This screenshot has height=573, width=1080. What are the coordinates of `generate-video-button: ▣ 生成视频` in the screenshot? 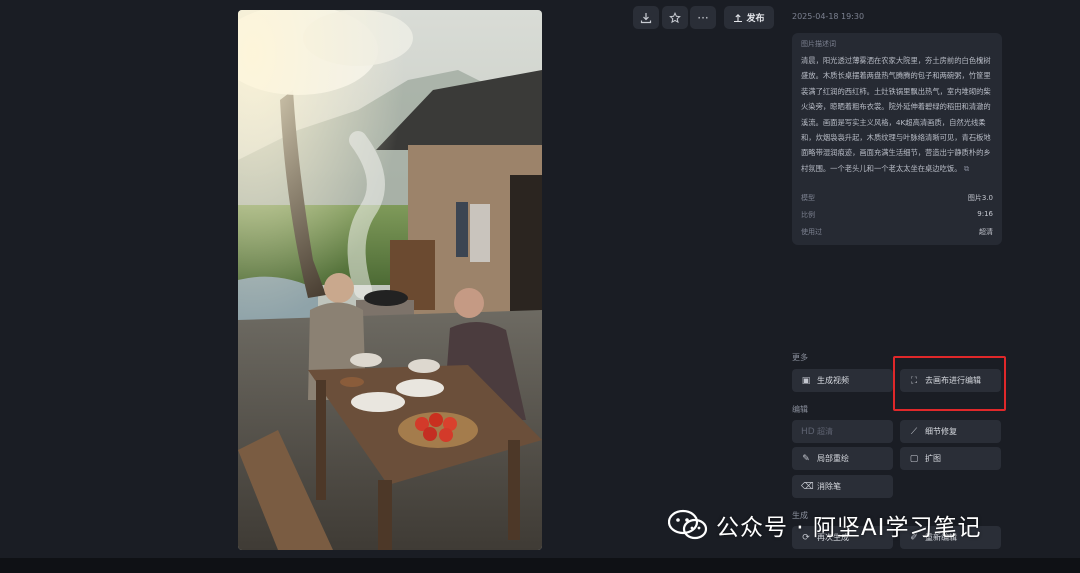 It's located at (842, 380).